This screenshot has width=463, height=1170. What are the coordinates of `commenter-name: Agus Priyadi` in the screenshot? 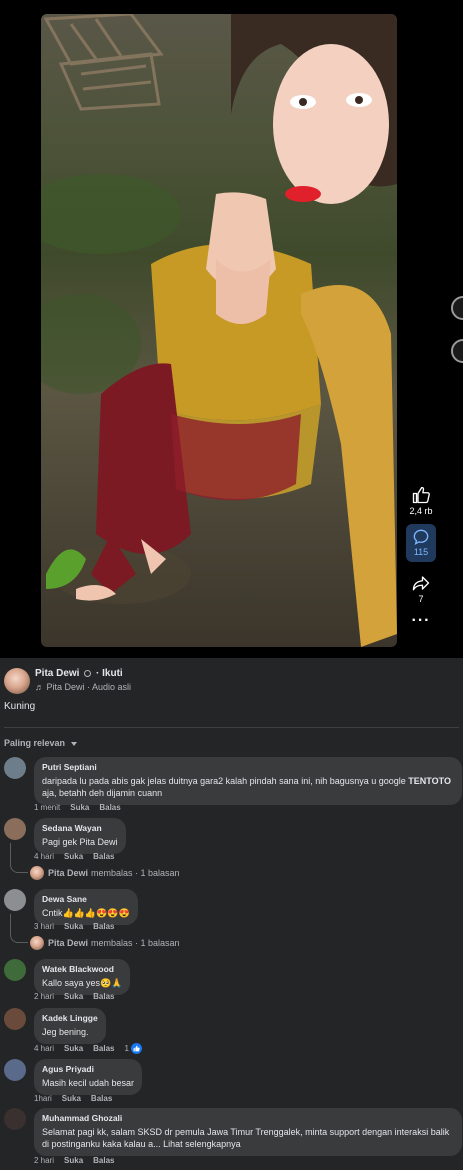 It's located at (88, 1069).